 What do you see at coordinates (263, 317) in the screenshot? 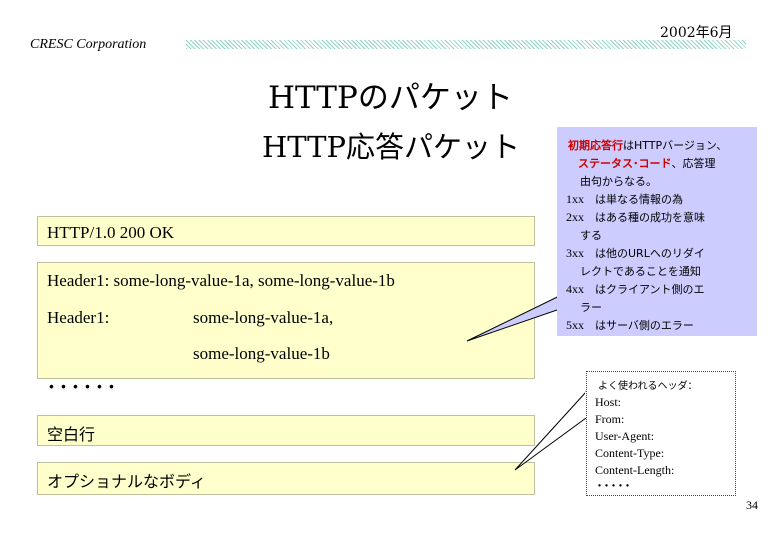
I see `header-line-2-value-1: some-long-value-1a,` at bounding box center [263, 317].